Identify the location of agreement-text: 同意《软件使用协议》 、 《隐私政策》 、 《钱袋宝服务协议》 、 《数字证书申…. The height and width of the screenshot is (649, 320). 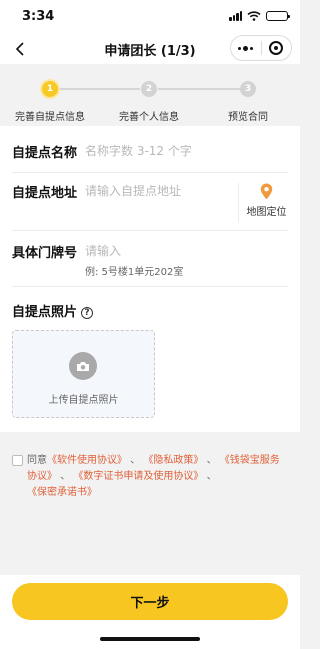
(150, 477).